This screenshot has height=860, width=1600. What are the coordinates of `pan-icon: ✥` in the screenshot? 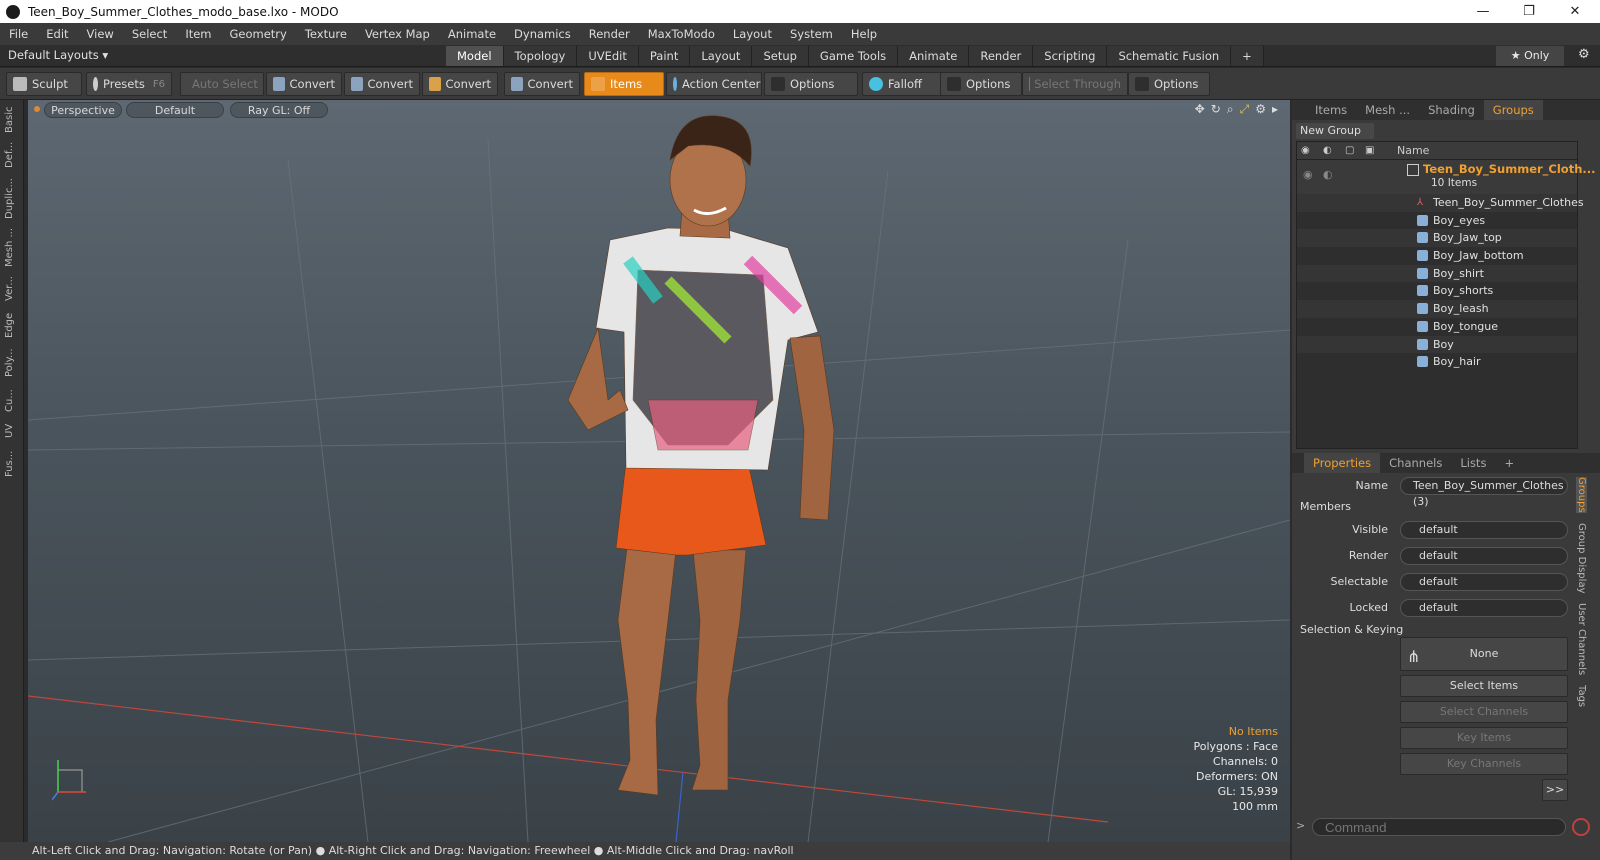 It's located at (1200, 109).